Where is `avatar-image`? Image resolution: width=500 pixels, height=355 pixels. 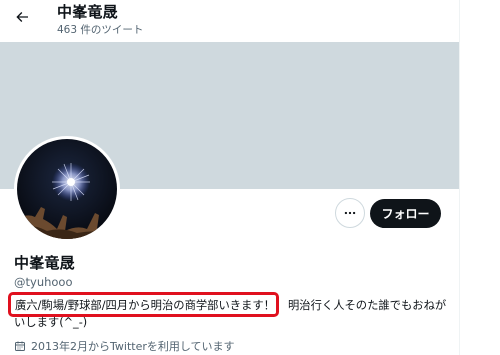 avatar-image is located at coordinates (67, 189).